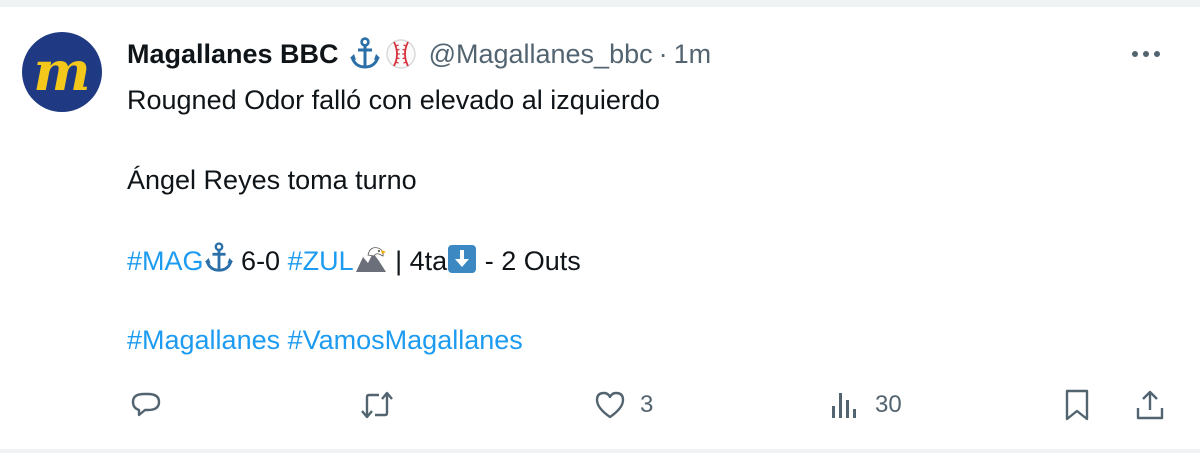  I want to click on author-handle: @Magallanes_bbc, so click(541, 54).